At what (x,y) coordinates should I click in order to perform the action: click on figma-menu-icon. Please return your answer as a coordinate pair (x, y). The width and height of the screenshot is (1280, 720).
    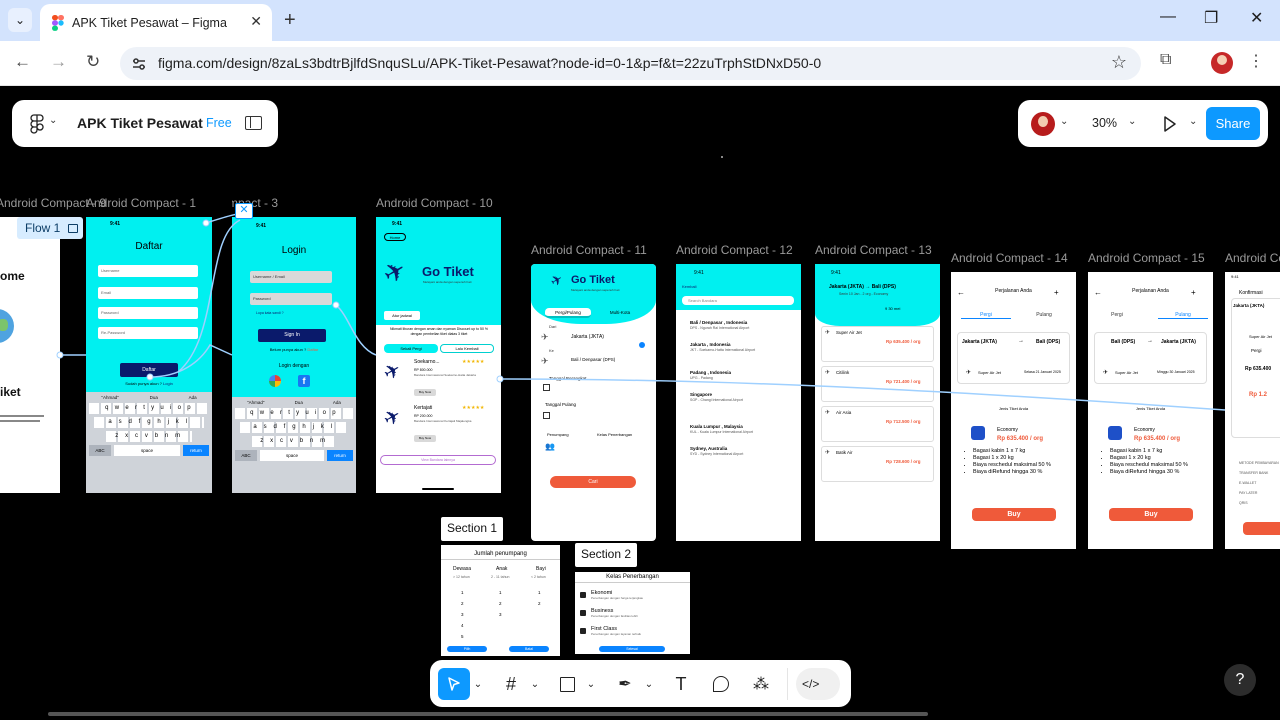
    Looking at the image, I should click on (37, 124).